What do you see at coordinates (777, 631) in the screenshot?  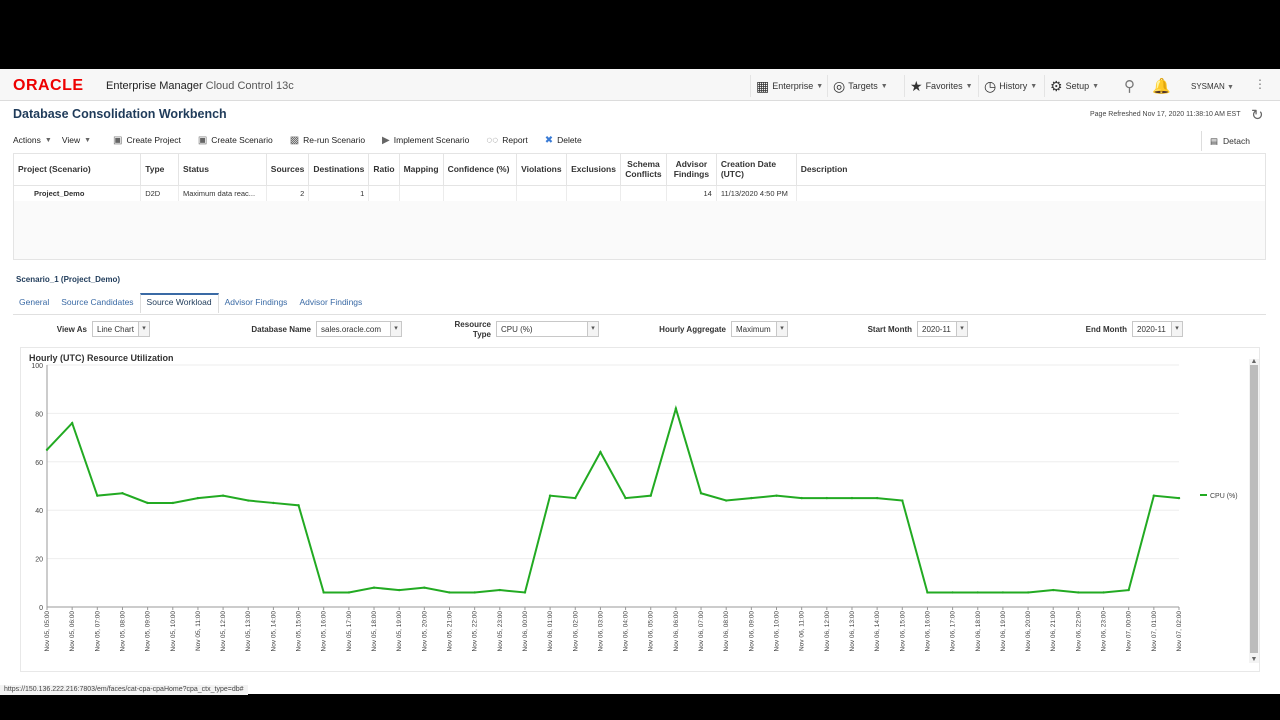 I see `x-tick-label: Nov 06, 10:00` at bounding box center [777, 631].